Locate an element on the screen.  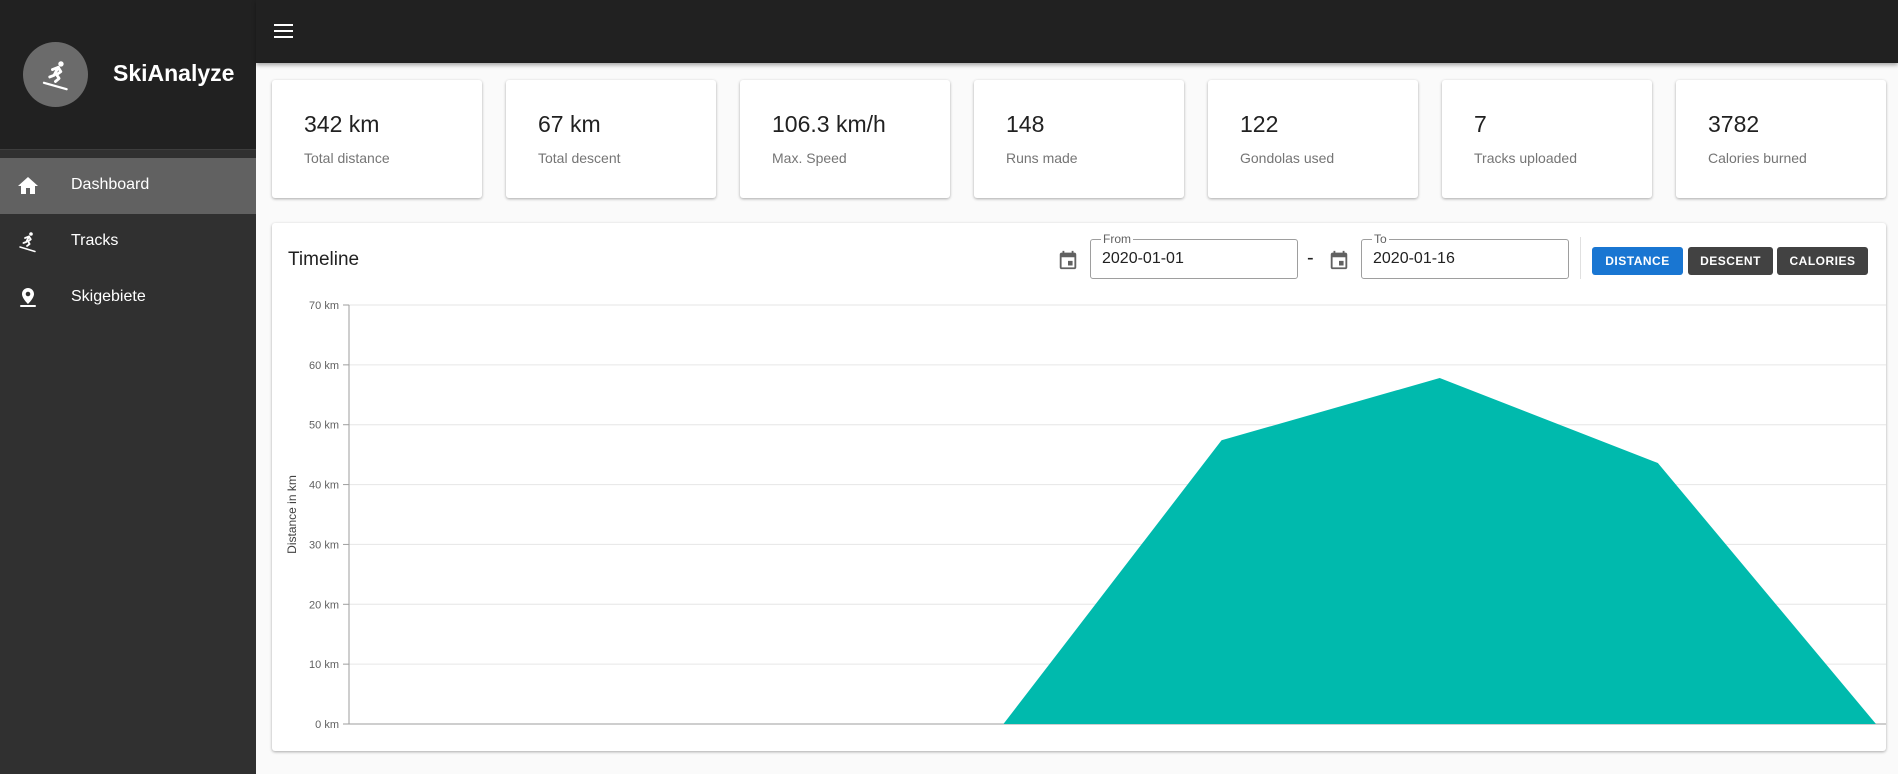
stat-card-total-descent: 67 km Total descent is located at coordinates (611, 139).